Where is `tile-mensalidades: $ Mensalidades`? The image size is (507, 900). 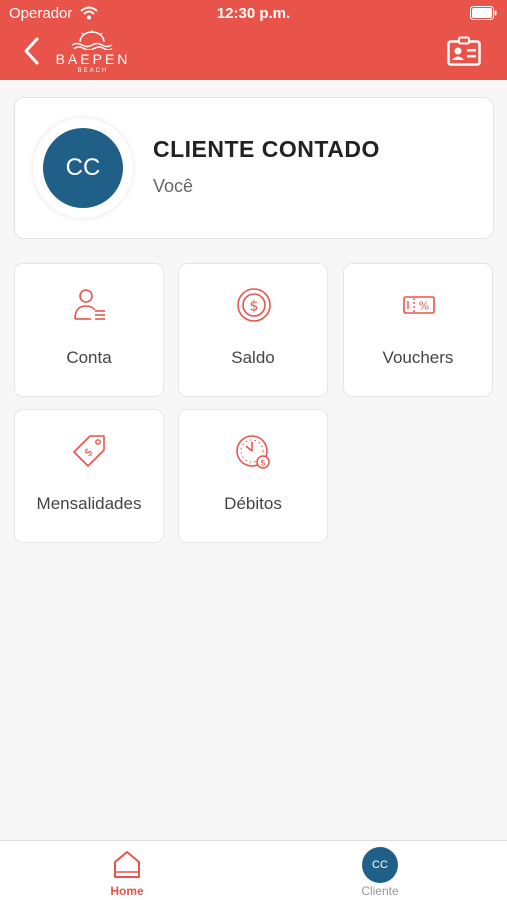 tile-mensalidades: $ Mensalidades is located at coordinates (89, 476).